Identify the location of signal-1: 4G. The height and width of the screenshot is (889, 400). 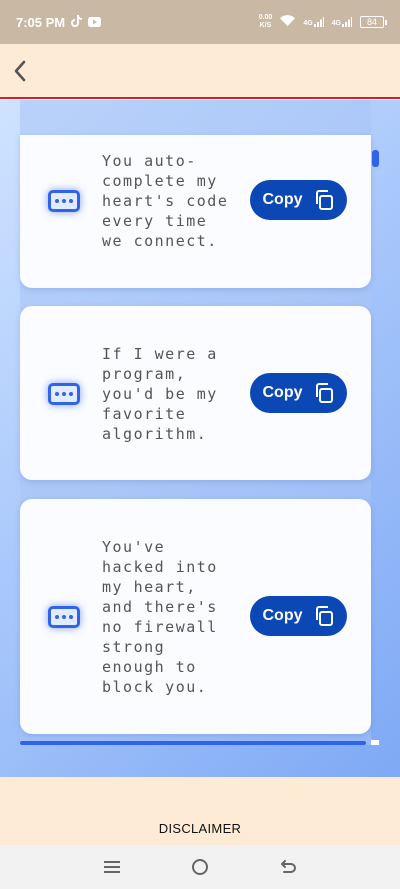
(313, 22).